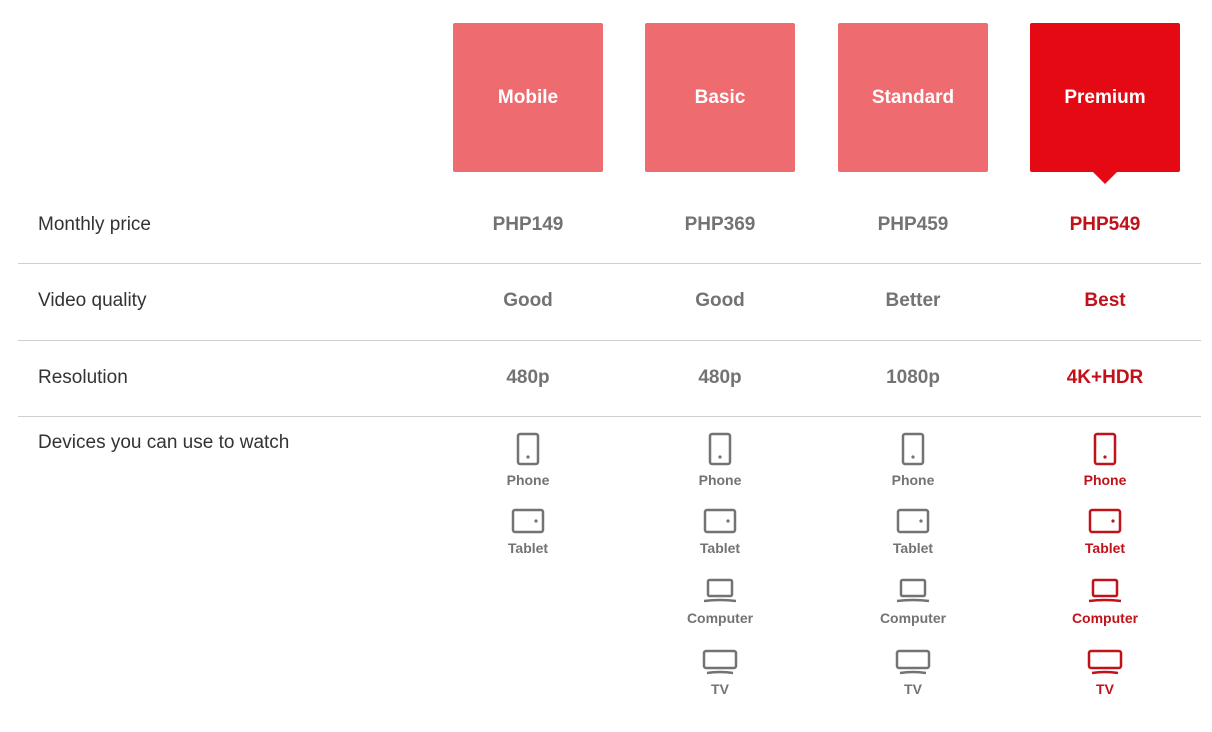  Describe the element at coordinates (913, 300) in the screenshot. I see `quality-standard: Better` at that location.